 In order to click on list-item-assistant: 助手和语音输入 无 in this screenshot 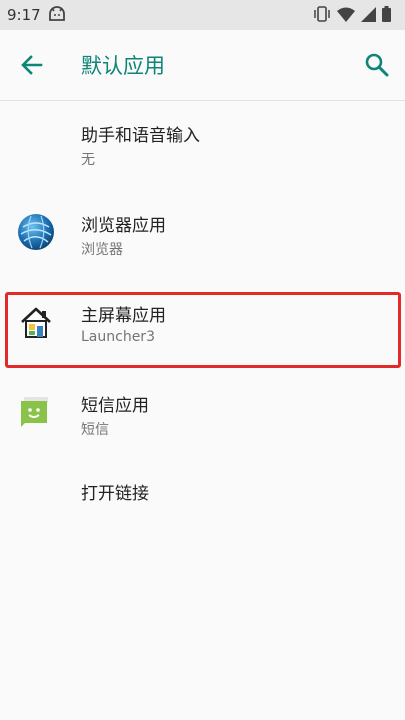, I will do `click(202, 145)`.